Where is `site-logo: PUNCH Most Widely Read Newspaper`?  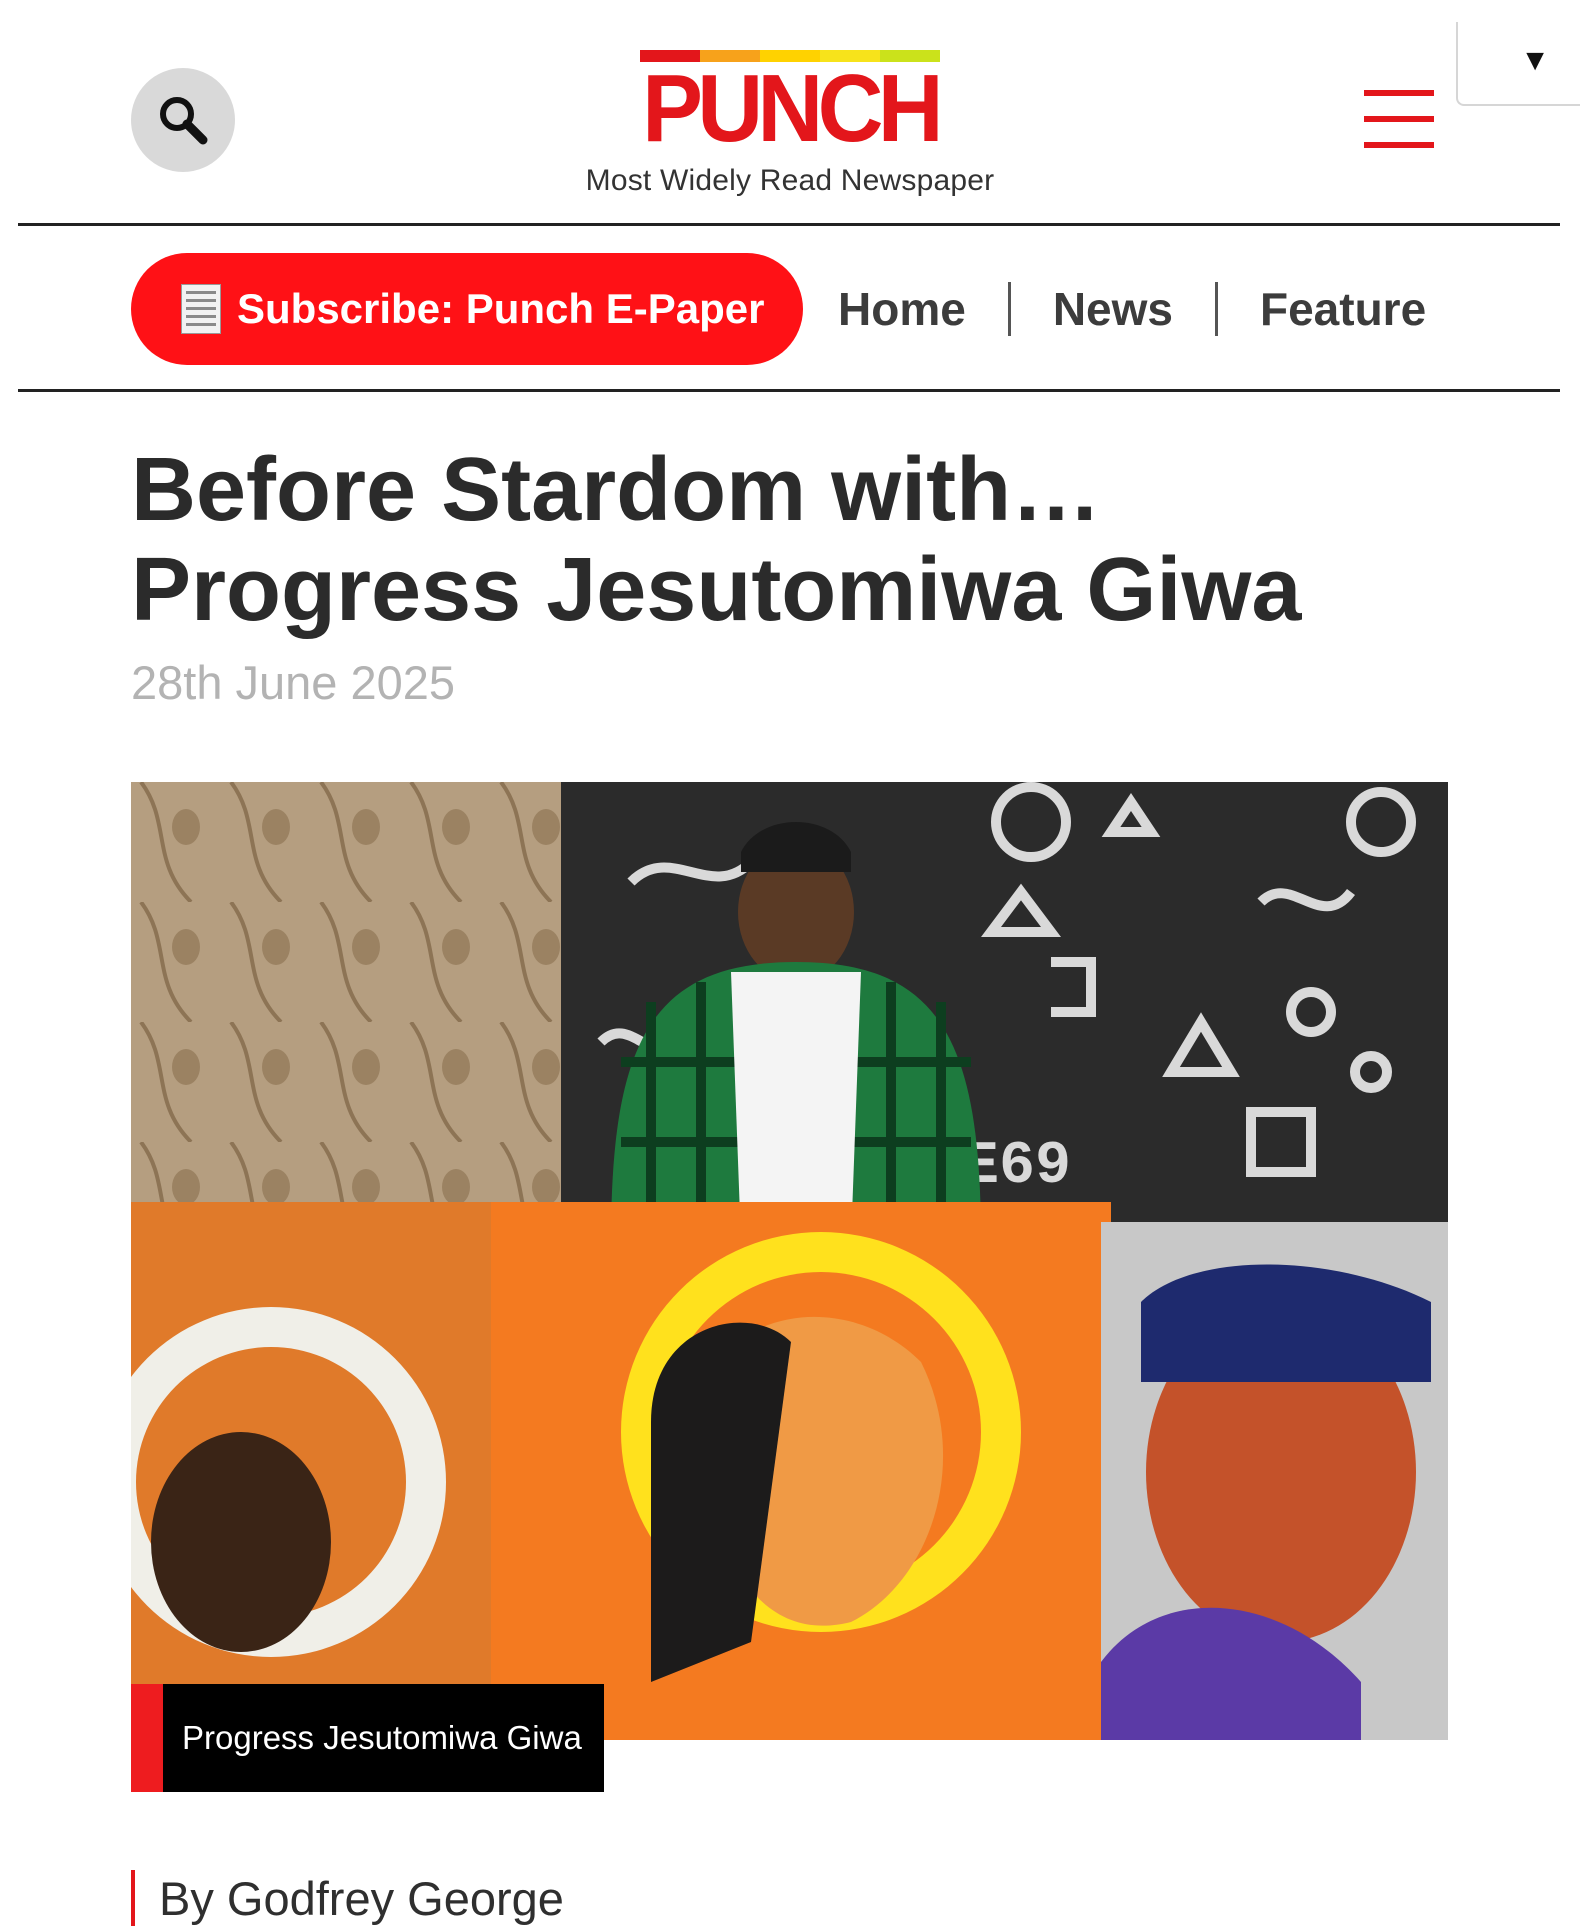
site-logo: PUNCH Most Widely Read Newspaper is located at coordinates (790, 130).